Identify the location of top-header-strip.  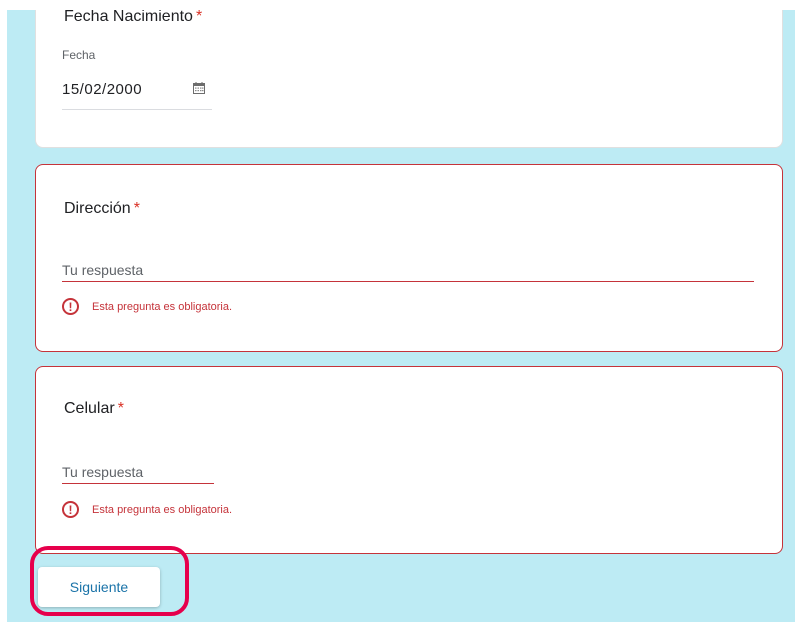
(397, 5).